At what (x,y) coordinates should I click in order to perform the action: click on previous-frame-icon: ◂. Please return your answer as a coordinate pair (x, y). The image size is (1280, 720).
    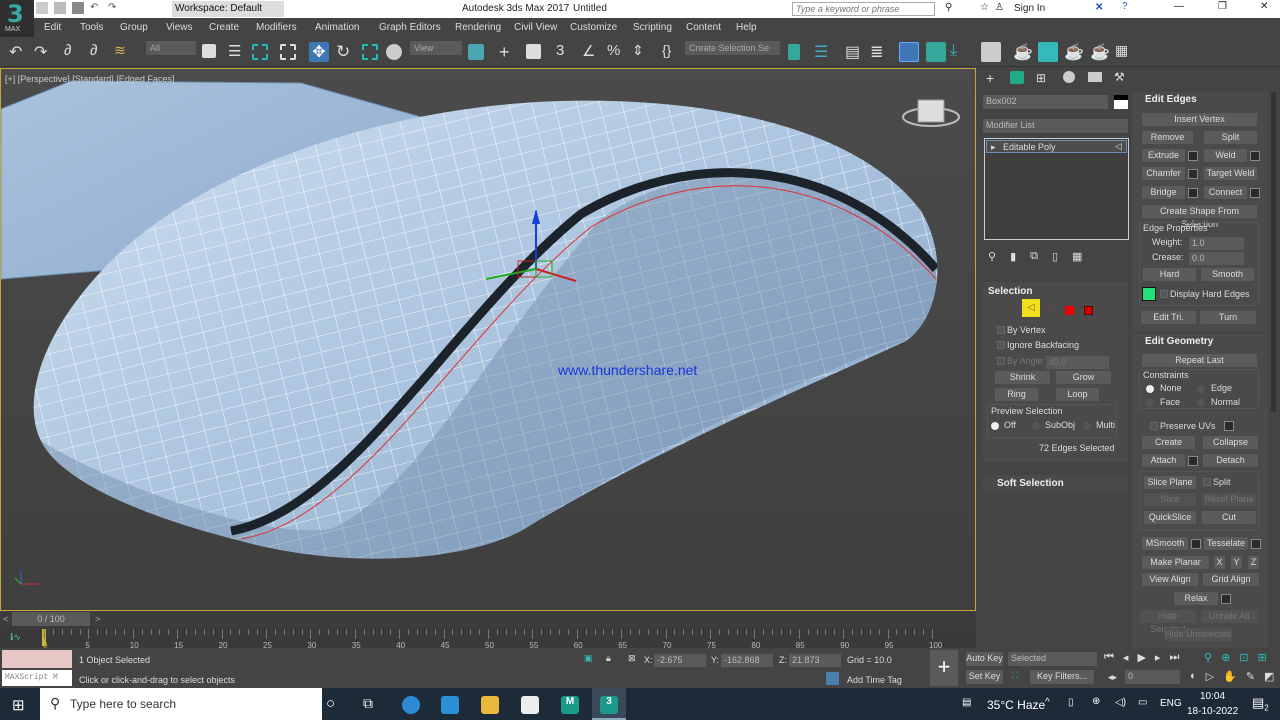
    Looking at the image, I should click on (1126, 657).